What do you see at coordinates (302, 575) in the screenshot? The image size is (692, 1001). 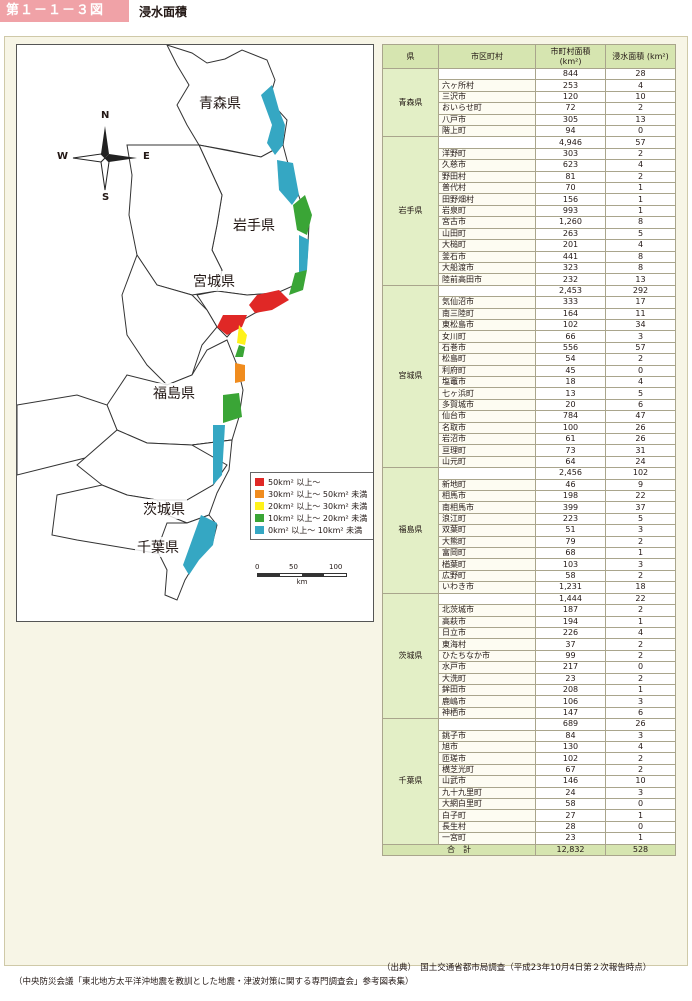 I see `scale-graphic` at bounding box center [302, 575].